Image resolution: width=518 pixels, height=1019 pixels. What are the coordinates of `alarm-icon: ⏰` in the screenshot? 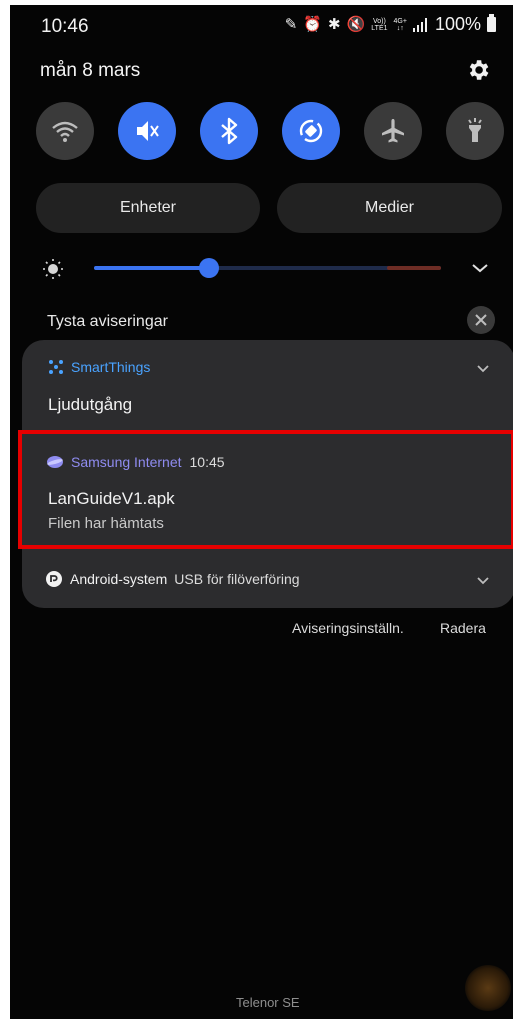 It's located at (313, 24).